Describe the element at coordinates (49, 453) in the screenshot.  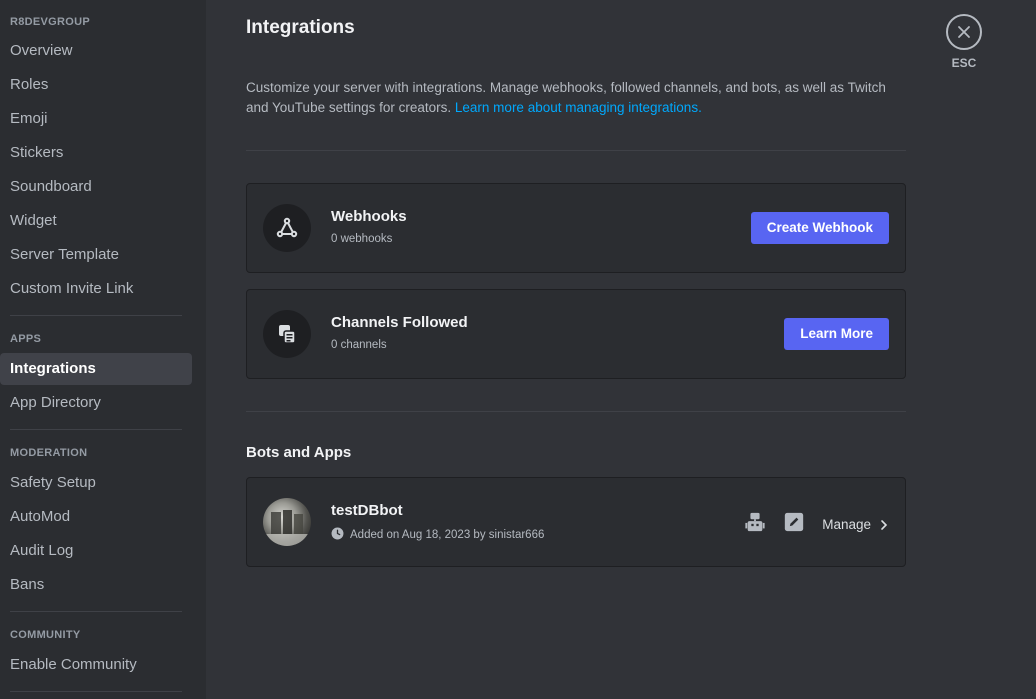
I see `moderation-heading: MODERATION` at that location.